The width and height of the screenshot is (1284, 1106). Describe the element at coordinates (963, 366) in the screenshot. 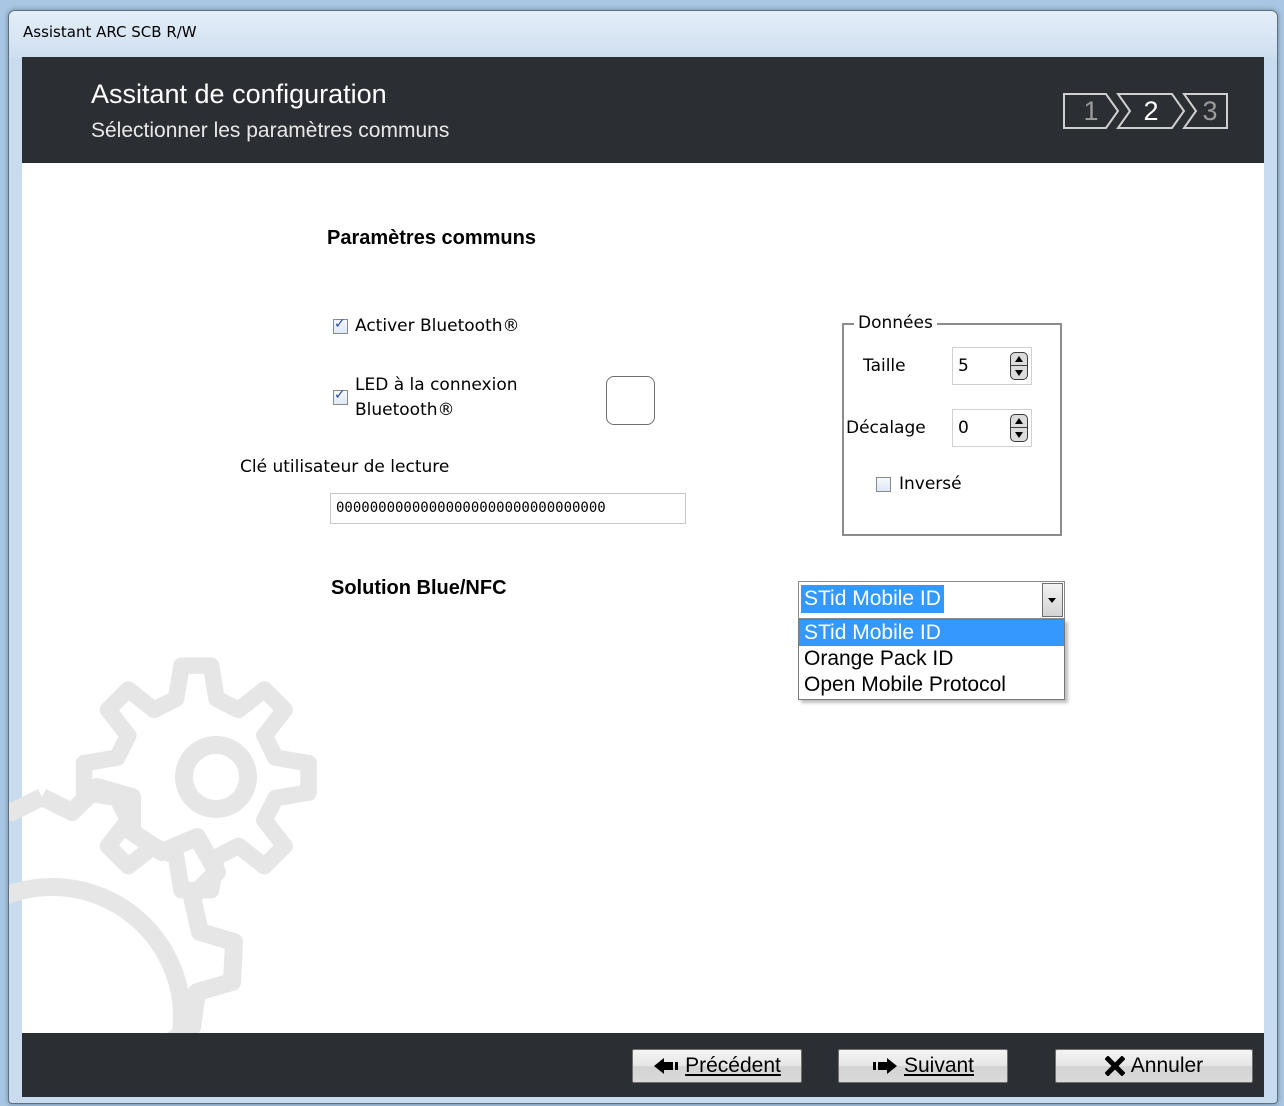

I see `size-value: 5` at that location.